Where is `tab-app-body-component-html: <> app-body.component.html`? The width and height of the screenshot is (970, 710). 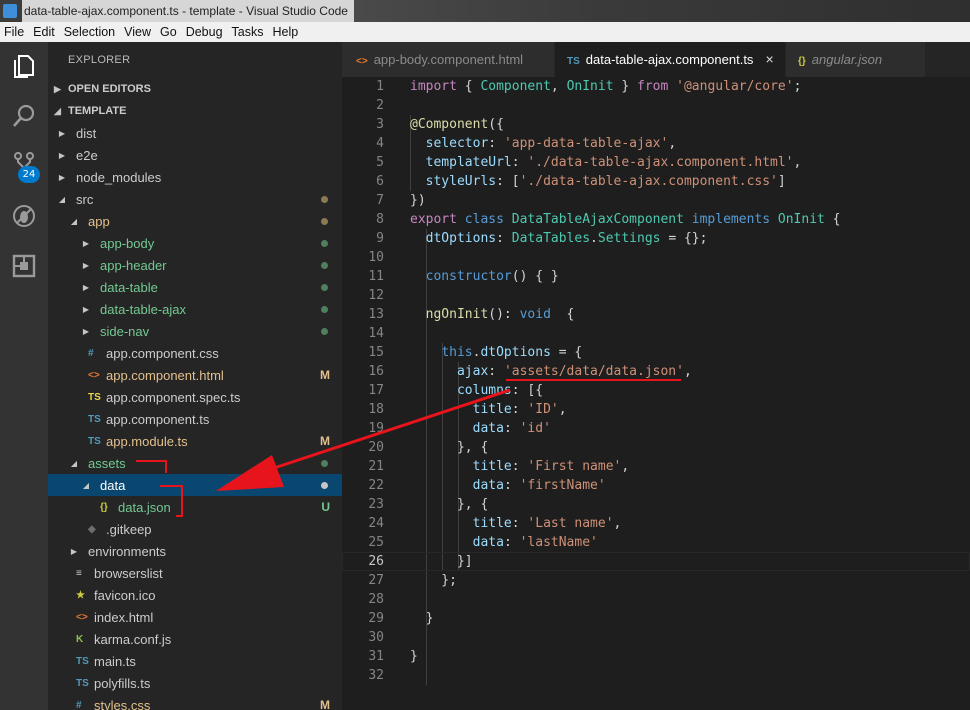 tab-app-body-component-html: <> app-body.component.html is located at coordinates (448, 59).